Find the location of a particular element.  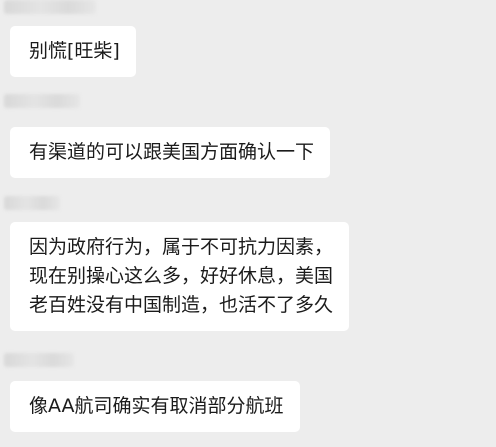

message-text-line: 因为政府行为，属于不可抗力因素， is located at coordinates (181, 247).